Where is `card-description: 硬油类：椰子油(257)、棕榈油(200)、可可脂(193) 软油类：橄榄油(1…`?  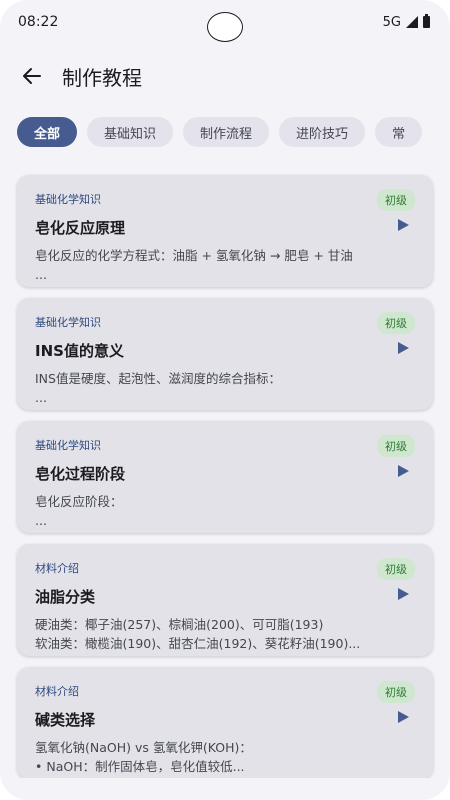
card-description: 硬油类：椰子油(257)、棕榈油(200)、可可脂(193) 软油类：橄榄油(1… is located at coordinates (198, 634).